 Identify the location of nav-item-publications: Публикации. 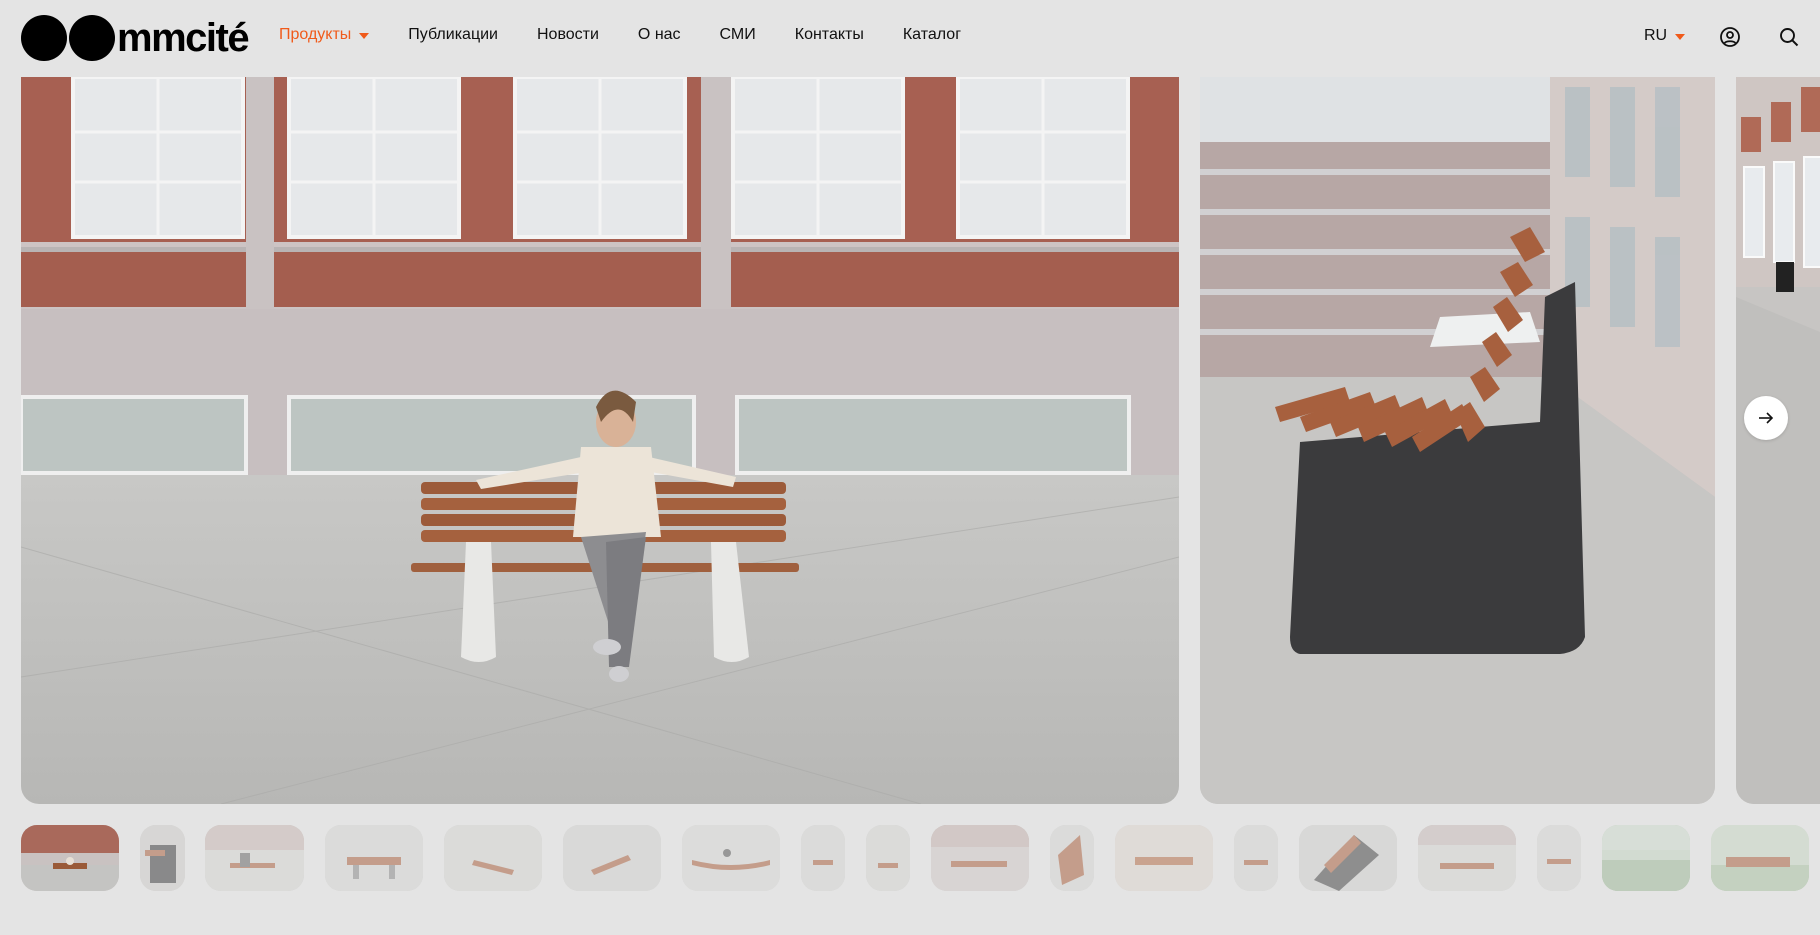
(453, 35).